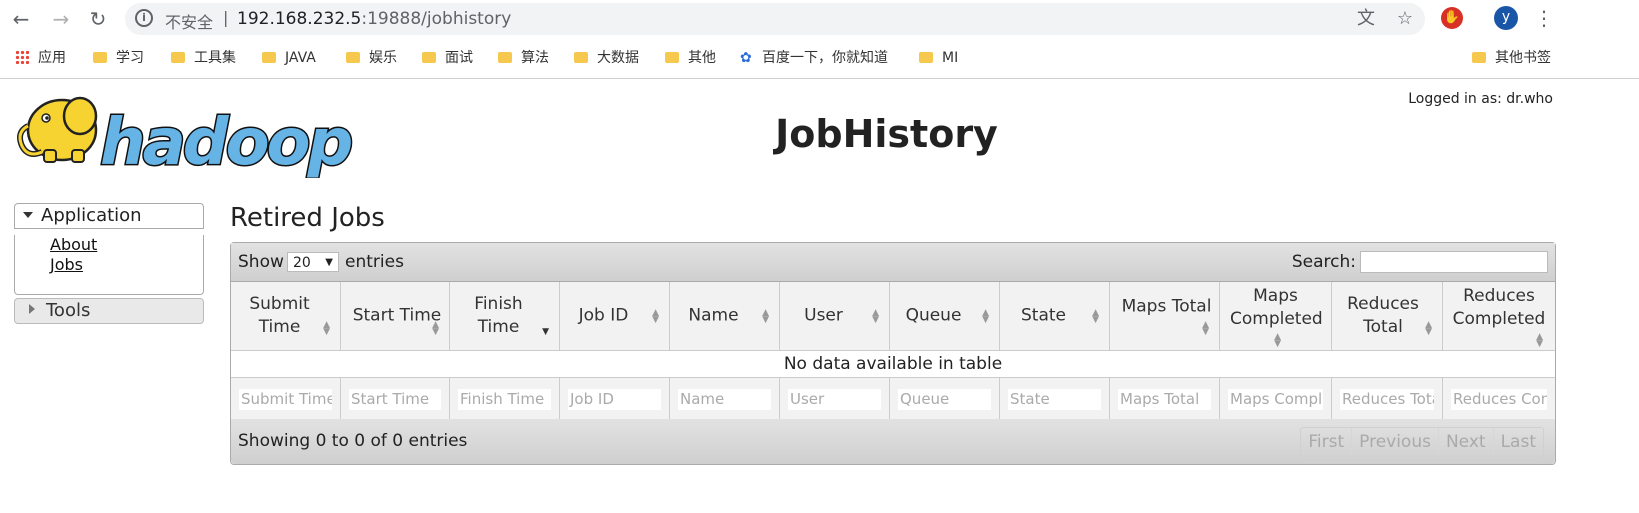  Describe the element at coordinates (395, 399) in the screenshot. I see `filter-input-start-time: Start Time` at that location.